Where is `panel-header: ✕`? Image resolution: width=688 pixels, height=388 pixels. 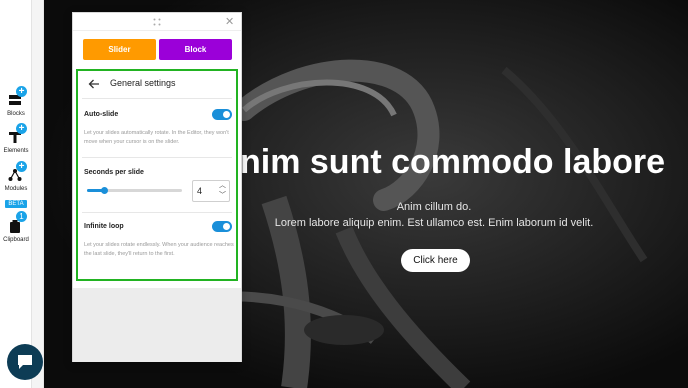
panel-header: ✕ is located at coordinates (157, 22).